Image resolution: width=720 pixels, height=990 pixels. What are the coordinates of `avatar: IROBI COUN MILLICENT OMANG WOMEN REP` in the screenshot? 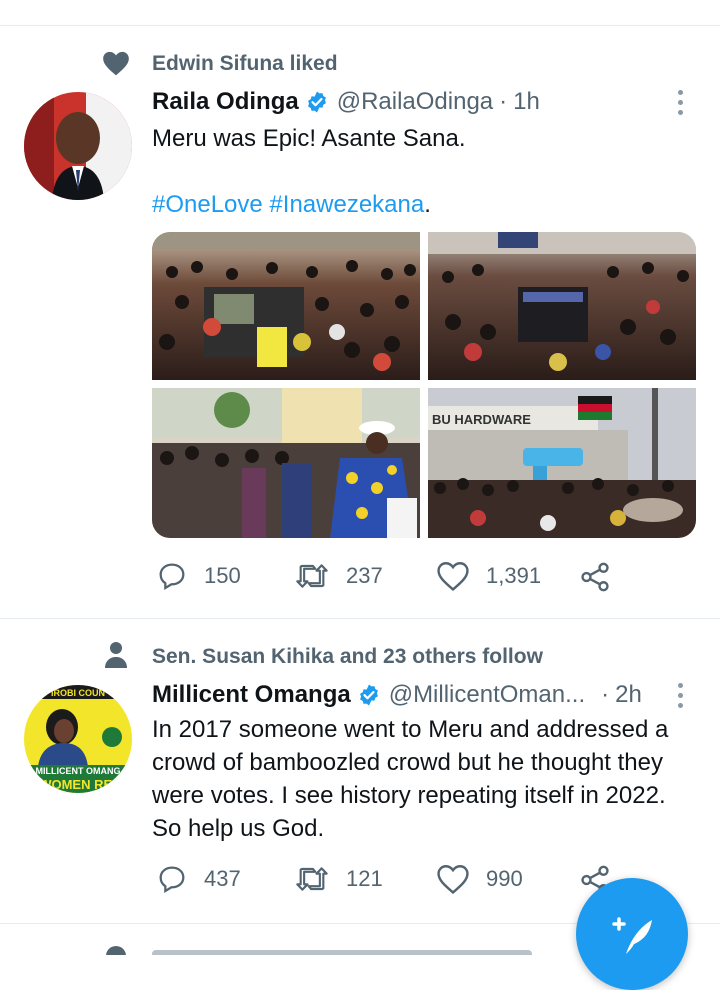 It's located at (78, 739).